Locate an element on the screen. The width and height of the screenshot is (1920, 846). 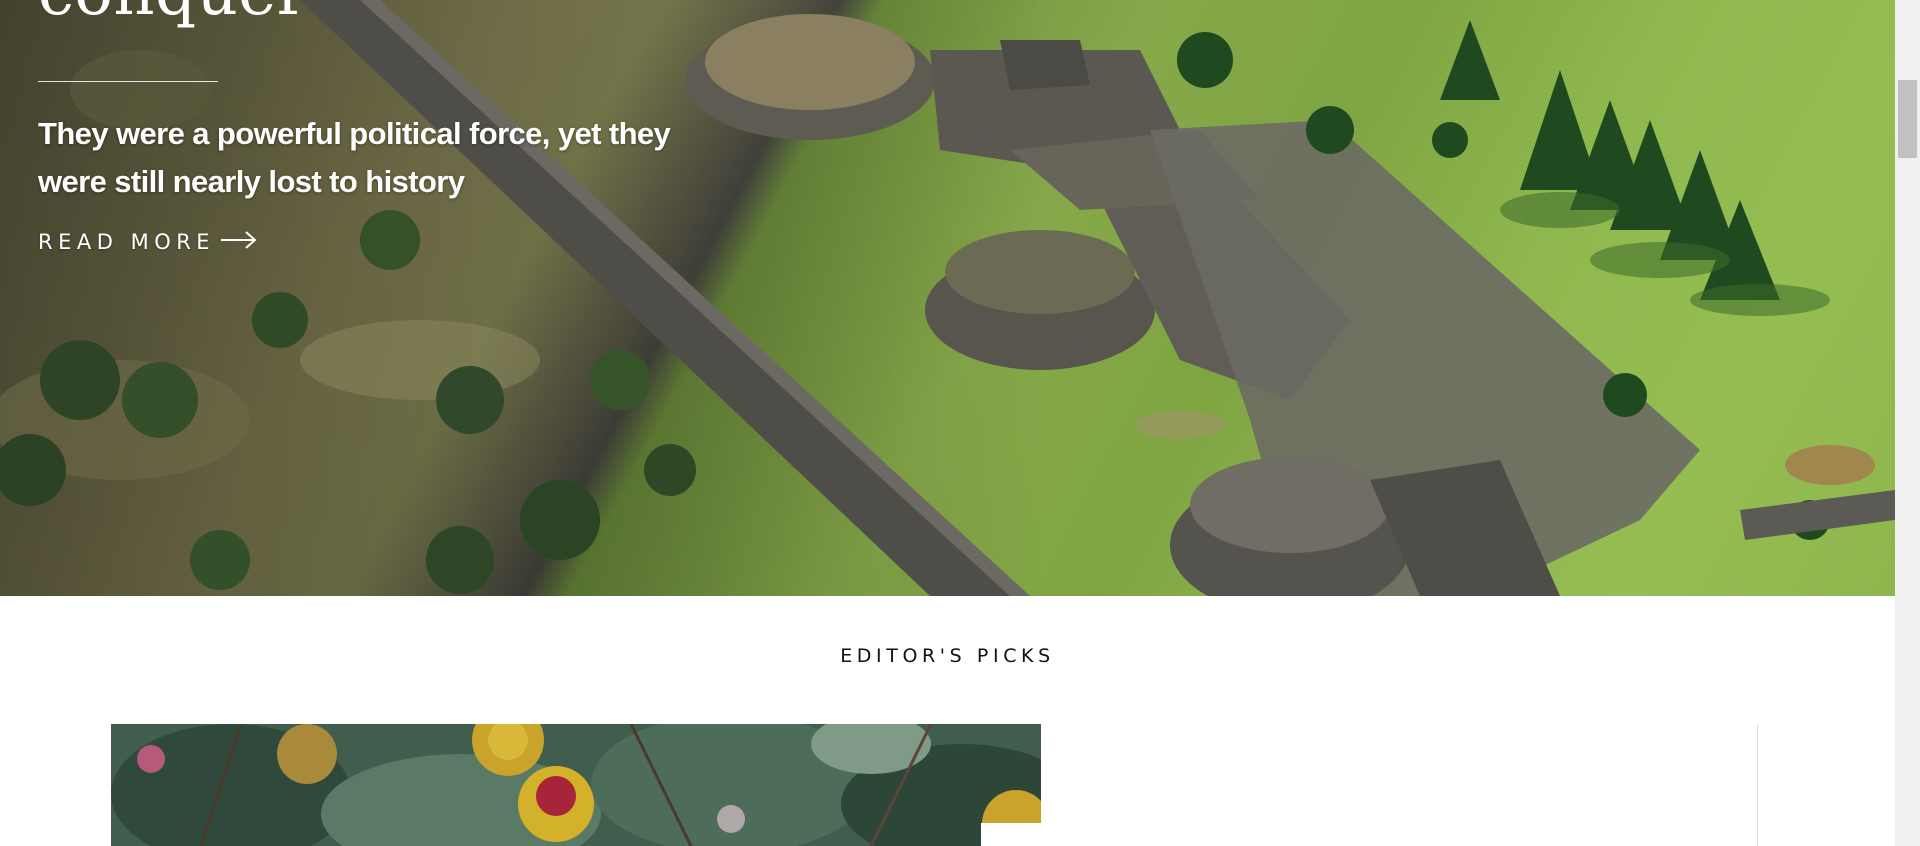
flower-photo is located at coordinates (576, 785).